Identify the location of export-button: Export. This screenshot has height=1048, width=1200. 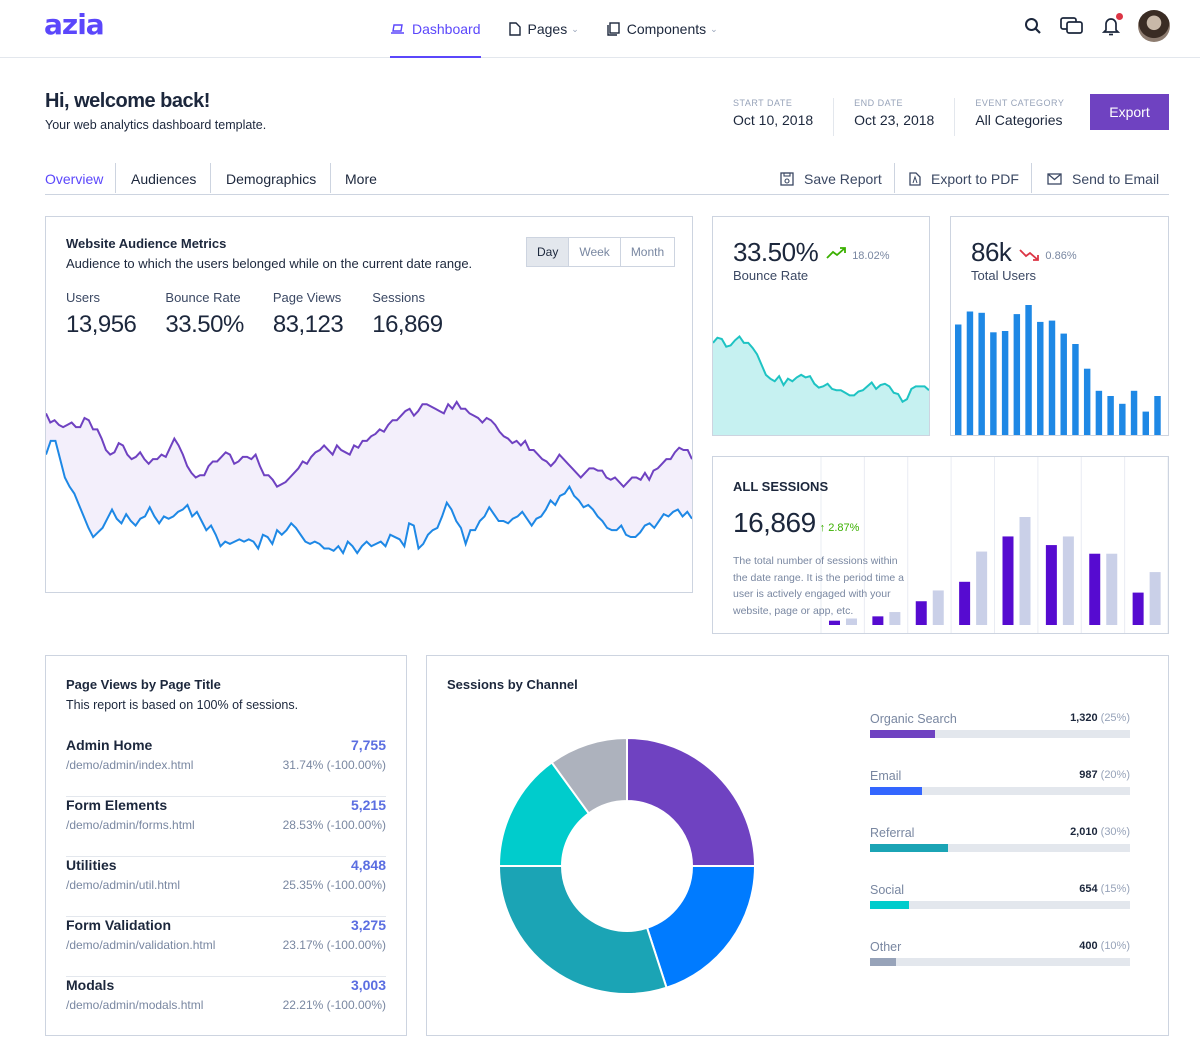
(1129, 112).